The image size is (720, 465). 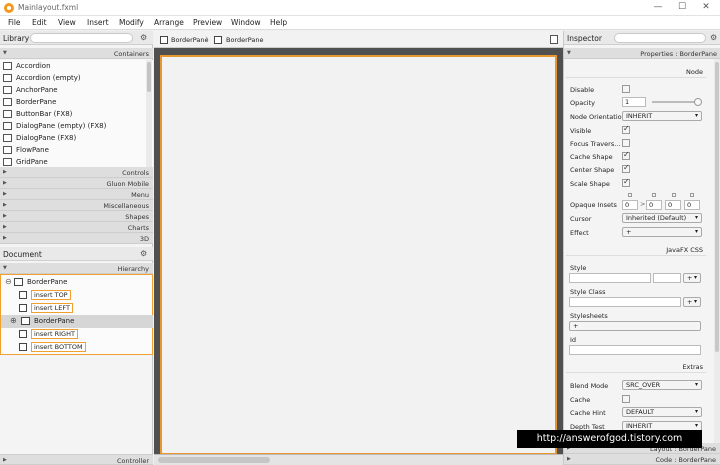 What do you see at coordinates (642, 53) in the screenshot?
I see `properties-header: ▼ Properties : BorderPane` at bounding box center [642, 53].